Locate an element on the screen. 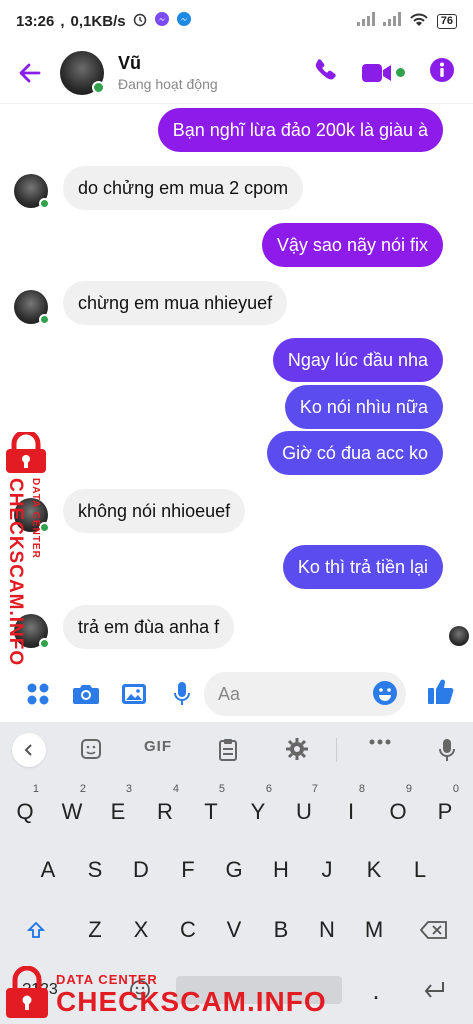 This screenshot has height=1024, width=473. period-key: . is located at coordinates (376, 990).